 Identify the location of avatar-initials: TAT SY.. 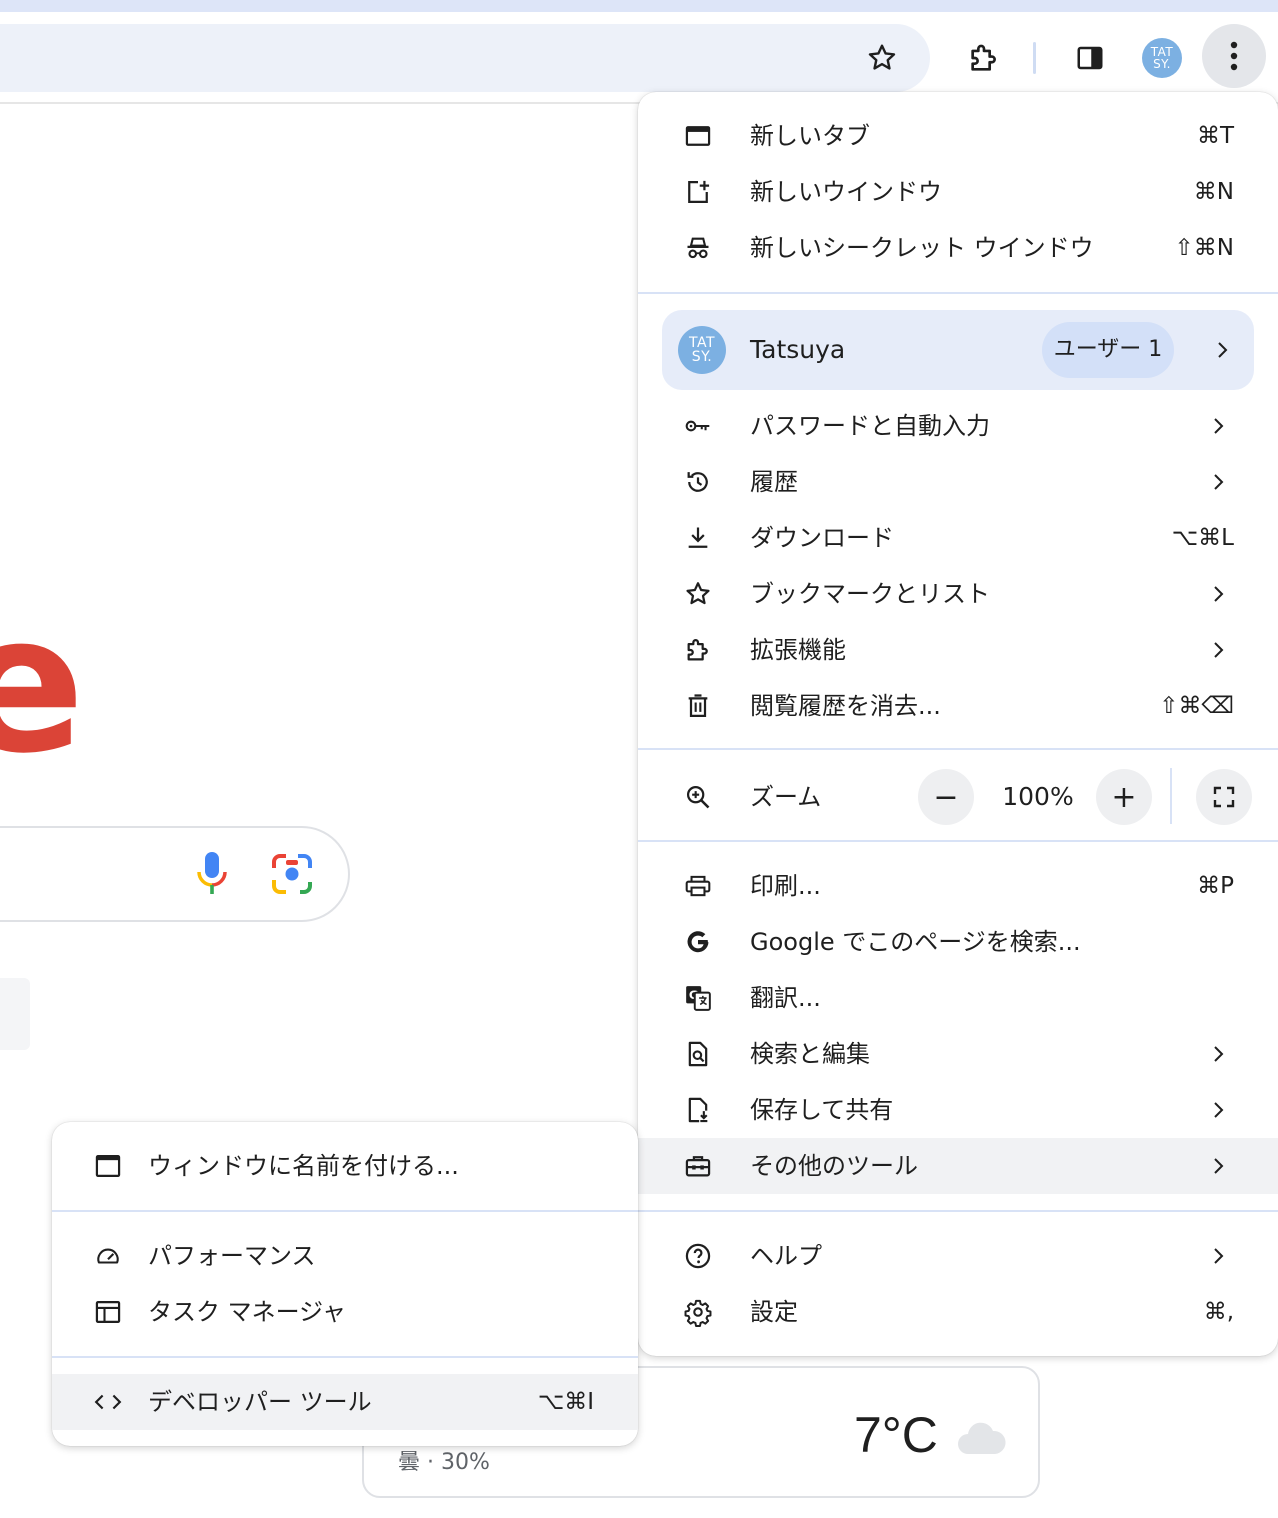
(1162, 58).